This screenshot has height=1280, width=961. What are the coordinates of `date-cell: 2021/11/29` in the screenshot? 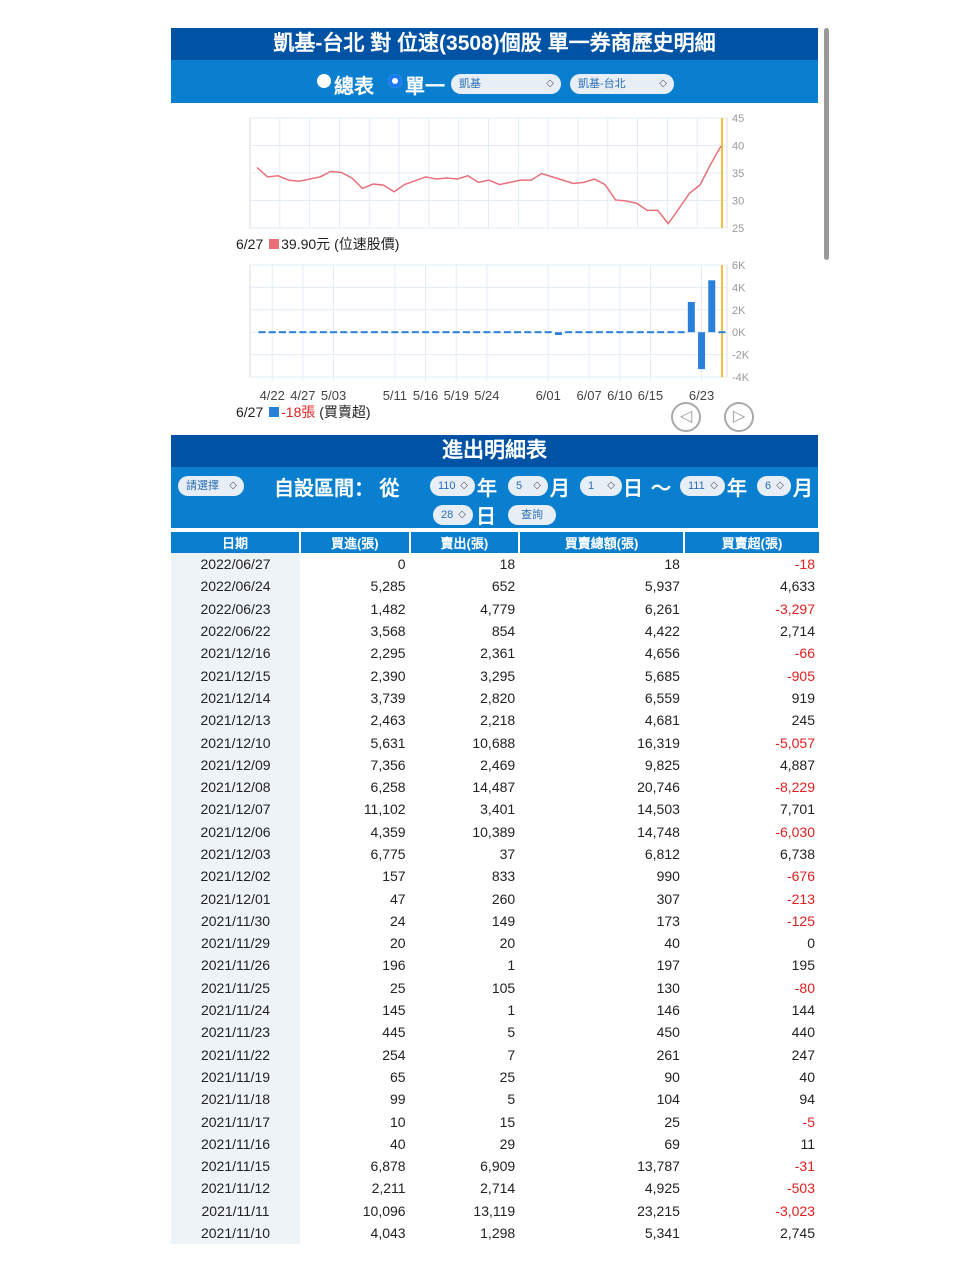 It's located at (235, 943).